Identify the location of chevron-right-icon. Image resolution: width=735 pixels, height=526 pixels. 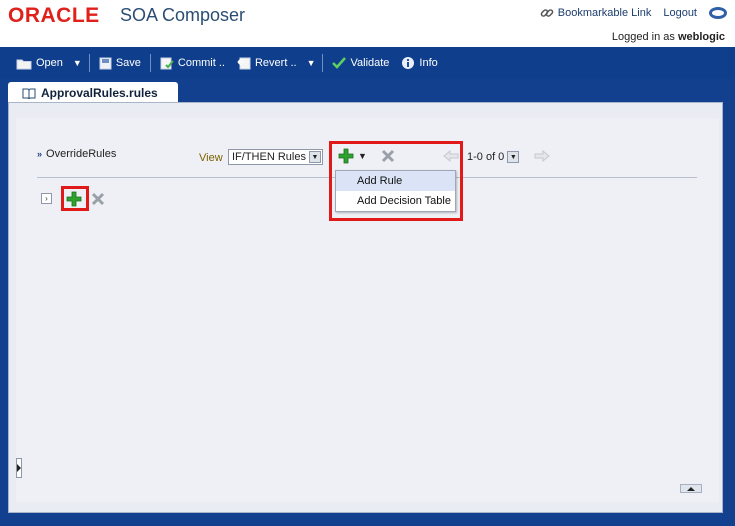
(19, 468).